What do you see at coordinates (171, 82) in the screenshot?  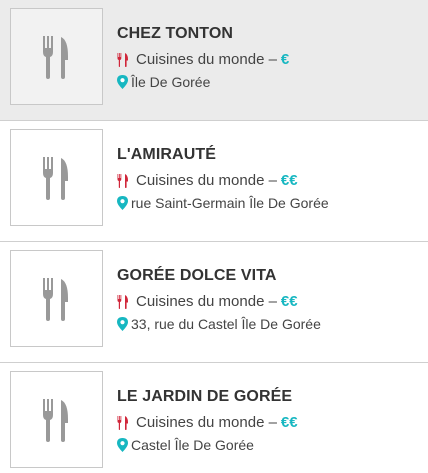 I see `address-label: Île De Gorée` at bounding box center [171, 82].